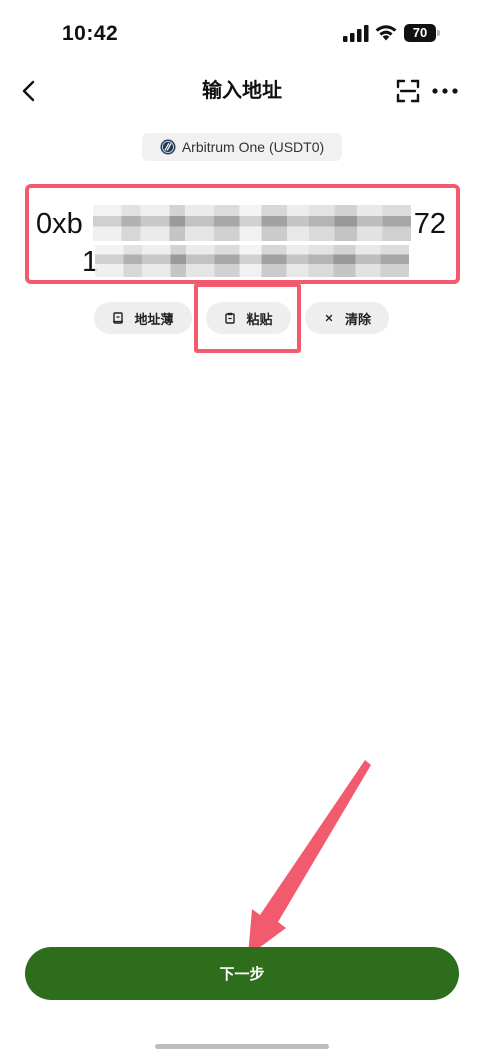 Image resolution: width=484 pixels, height=1056 pixels. What do you see at coordinates (59, 224) in the screenshot?
I see `address-line1-start: 0xb` at bounding box center [59, 224].